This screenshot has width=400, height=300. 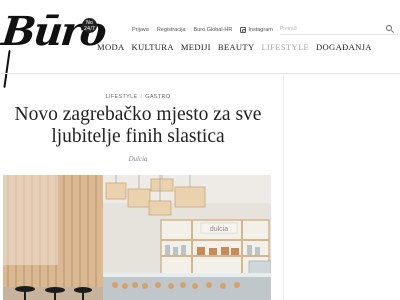 What do you see at coordinates (140, 30) in the screenshot?
I see `login-link: Prijava` at bounding box center [140, 30].